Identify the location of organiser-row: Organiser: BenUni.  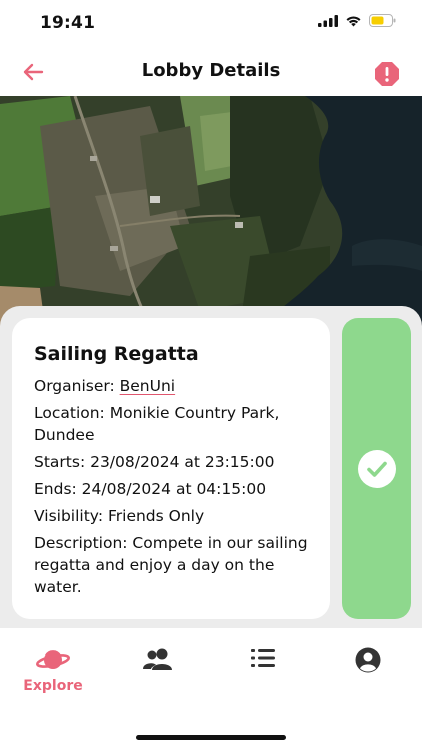
(173, 386).